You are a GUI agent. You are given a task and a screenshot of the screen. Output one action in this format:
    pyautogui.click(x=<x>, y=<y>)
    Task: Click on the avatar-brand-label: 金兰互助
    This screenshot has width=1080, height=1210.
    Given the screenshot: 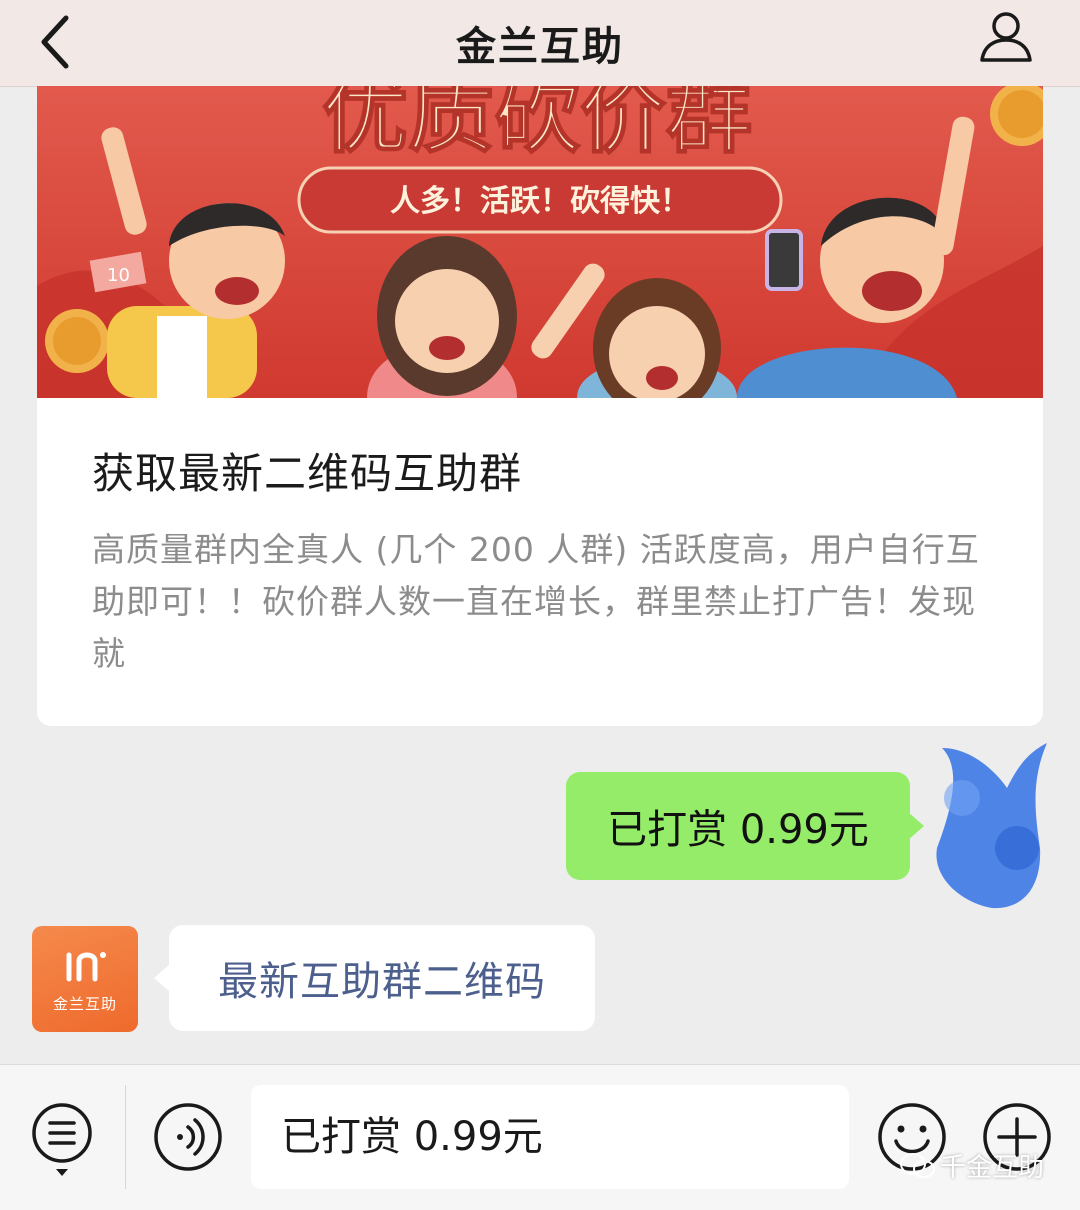 What is the action you would take?
    pyautogui.click(x=84, y=1003)
    